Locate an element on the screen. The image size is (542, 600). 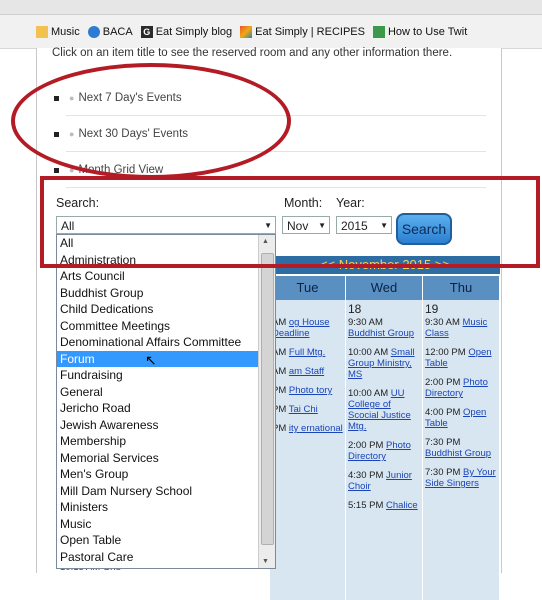
day-name-header: Wed is located at coordinates (384, 288).